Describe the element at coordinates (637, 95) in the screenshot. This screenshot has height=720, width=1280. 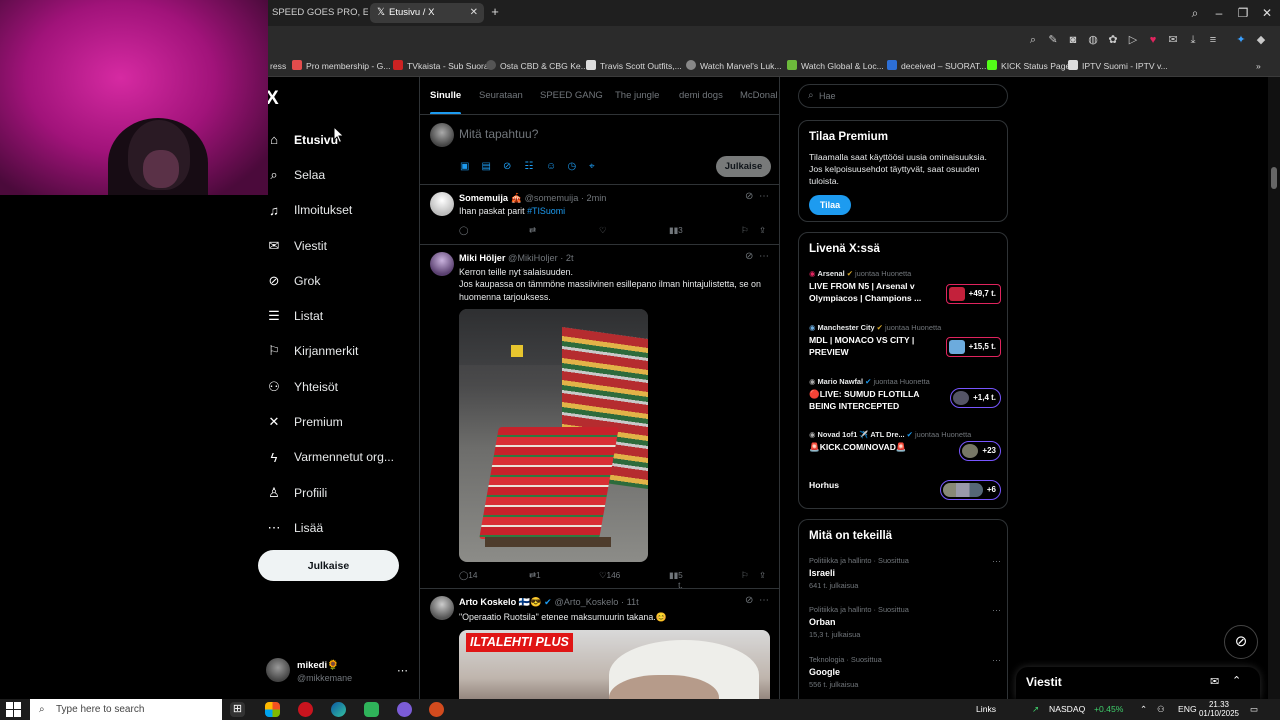
I see `tab-the-jungle: The jungle` at that location.